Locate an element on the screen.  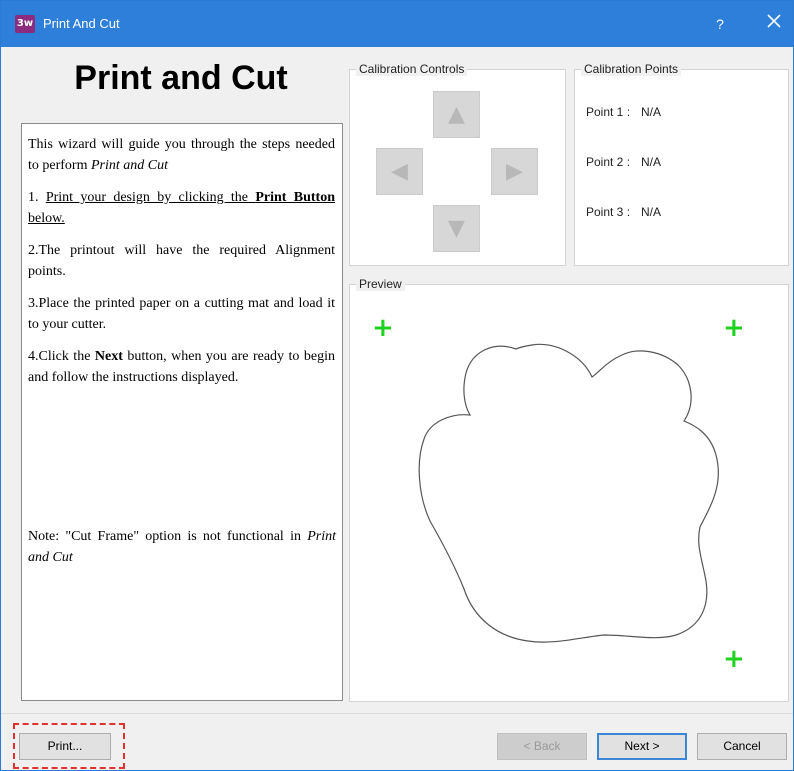
arrow-left-icon: ◀ is located at coordinates (399, 171).